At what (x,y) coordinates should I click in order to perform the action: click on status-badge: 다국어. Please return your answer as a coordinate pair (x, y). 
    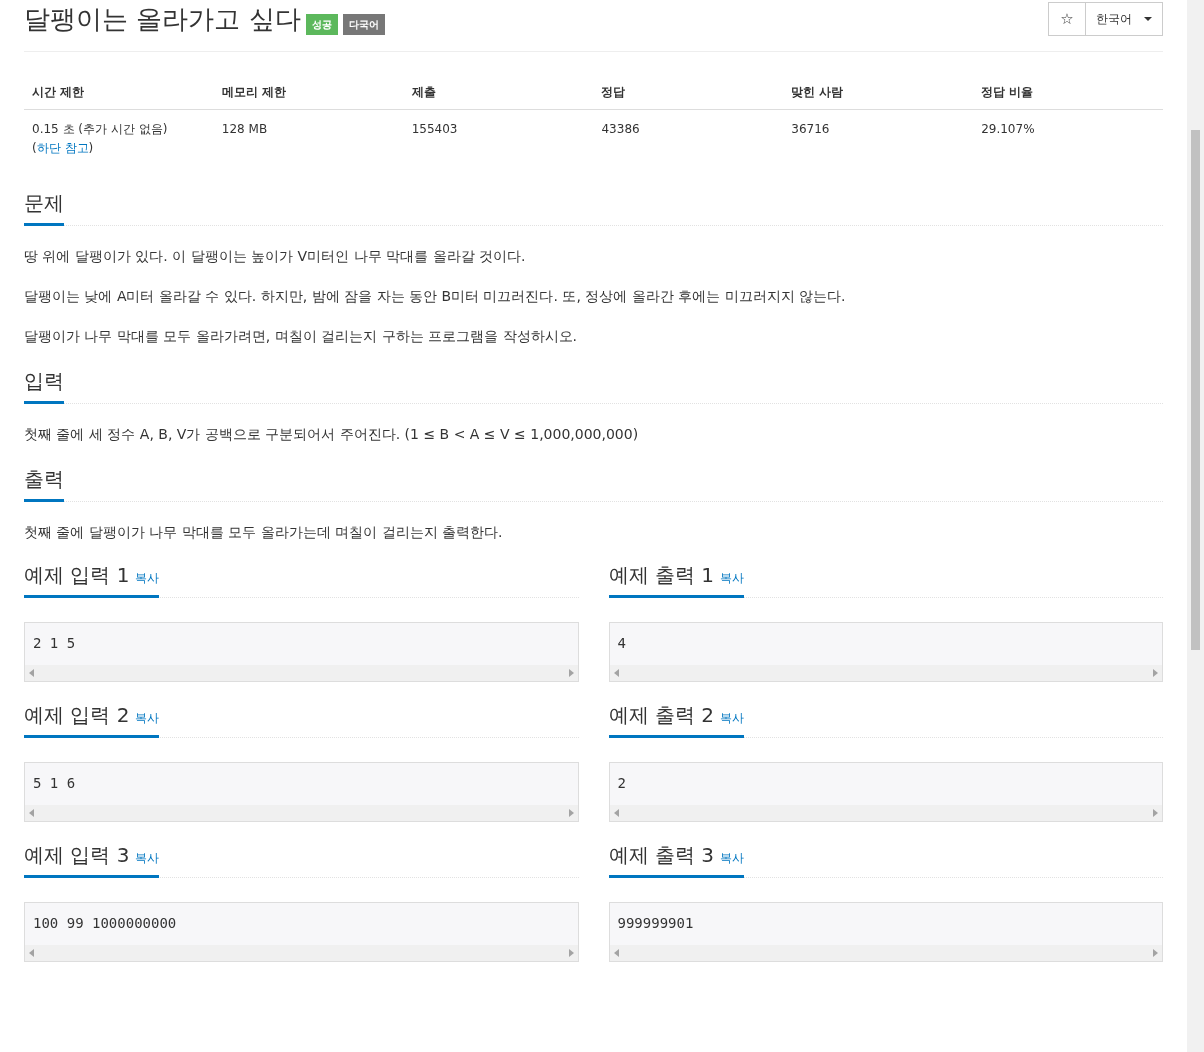
    Looking at the image, I should click on (363, 24).